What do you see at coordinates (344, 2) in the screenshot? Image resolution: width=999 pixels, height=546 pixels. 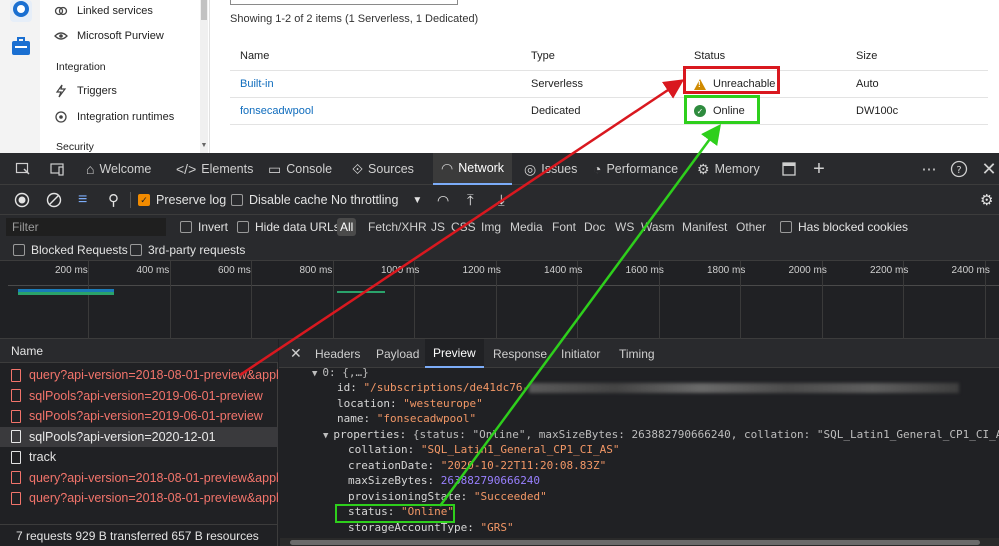 I see `search-box-edge` at bounding box center [344, 2].